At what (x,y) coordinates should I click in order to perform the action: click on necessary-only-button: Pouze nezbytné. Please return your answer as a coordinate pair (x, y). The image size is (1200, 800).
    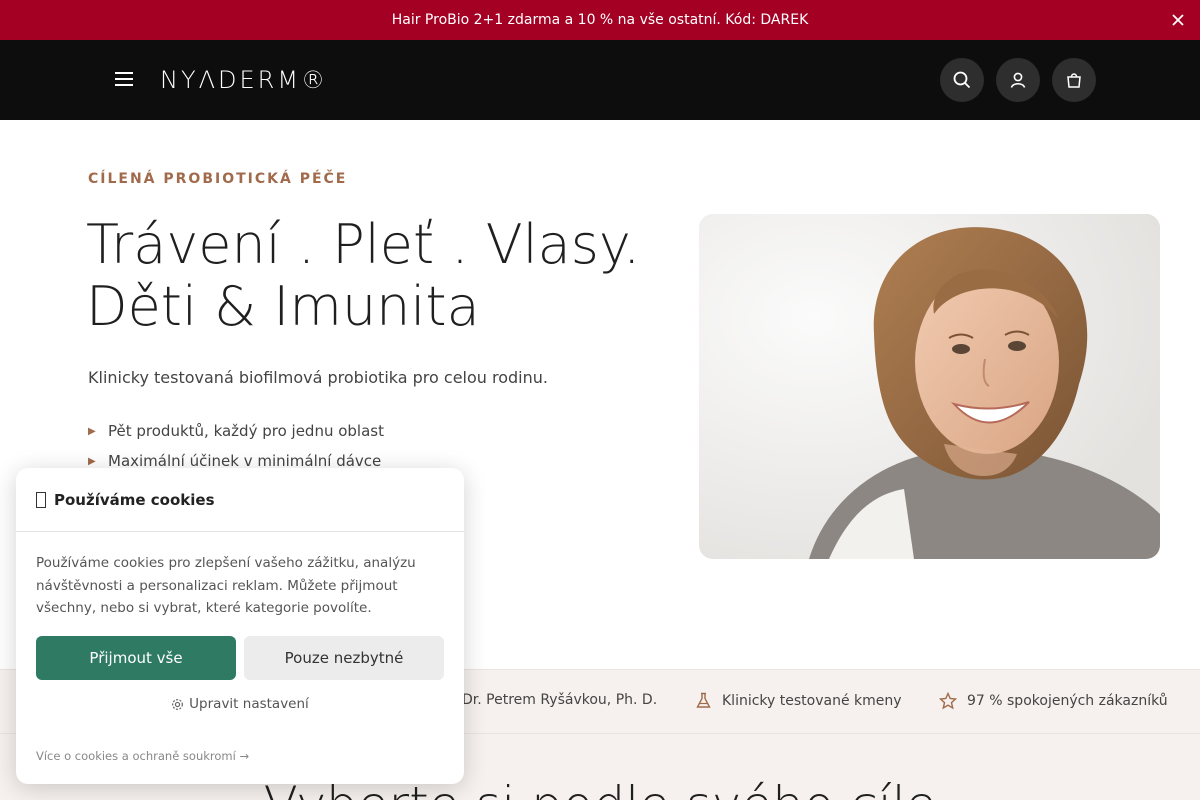
    Looking at the image, I should click on (344, 658).